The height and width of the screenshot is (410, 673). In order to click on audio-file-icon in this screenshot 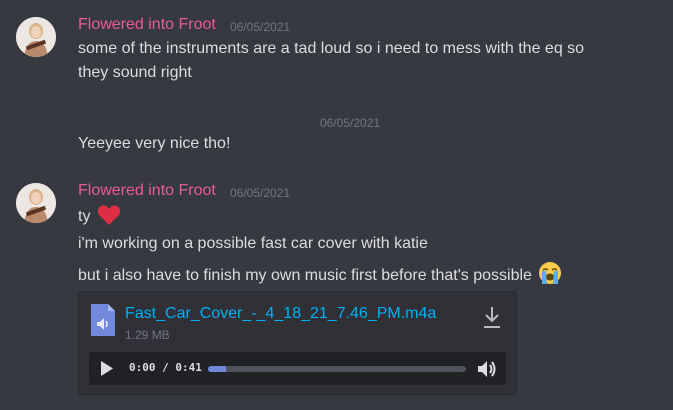, I will do `click(103, 322)`.